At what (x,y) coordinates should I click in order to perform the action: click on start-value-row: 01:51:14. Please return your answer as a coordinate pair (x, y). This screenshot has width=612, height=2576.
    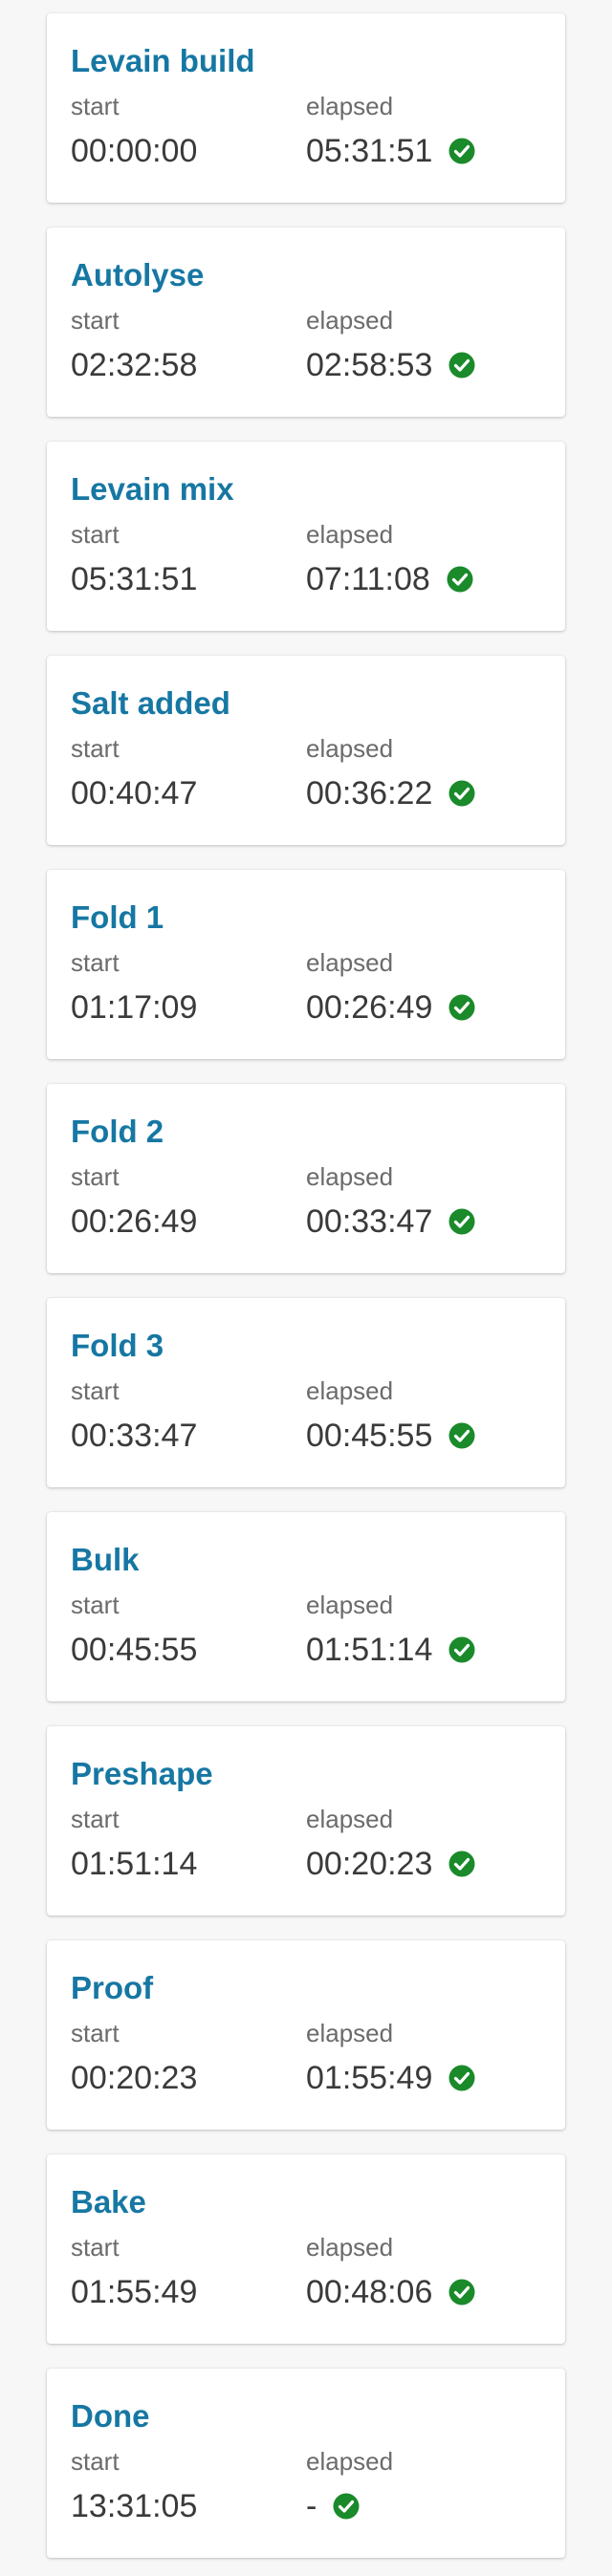
    Looking at the image, I should click on (189, 1864).